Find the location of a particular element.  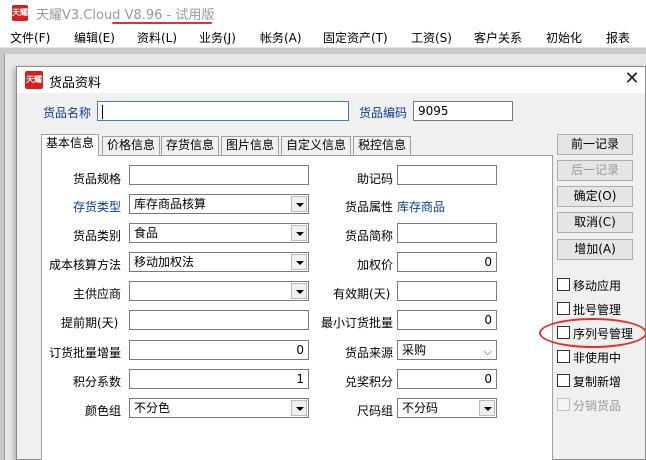

size-group-label: 尺码组 is located at coordinates (375, 411).